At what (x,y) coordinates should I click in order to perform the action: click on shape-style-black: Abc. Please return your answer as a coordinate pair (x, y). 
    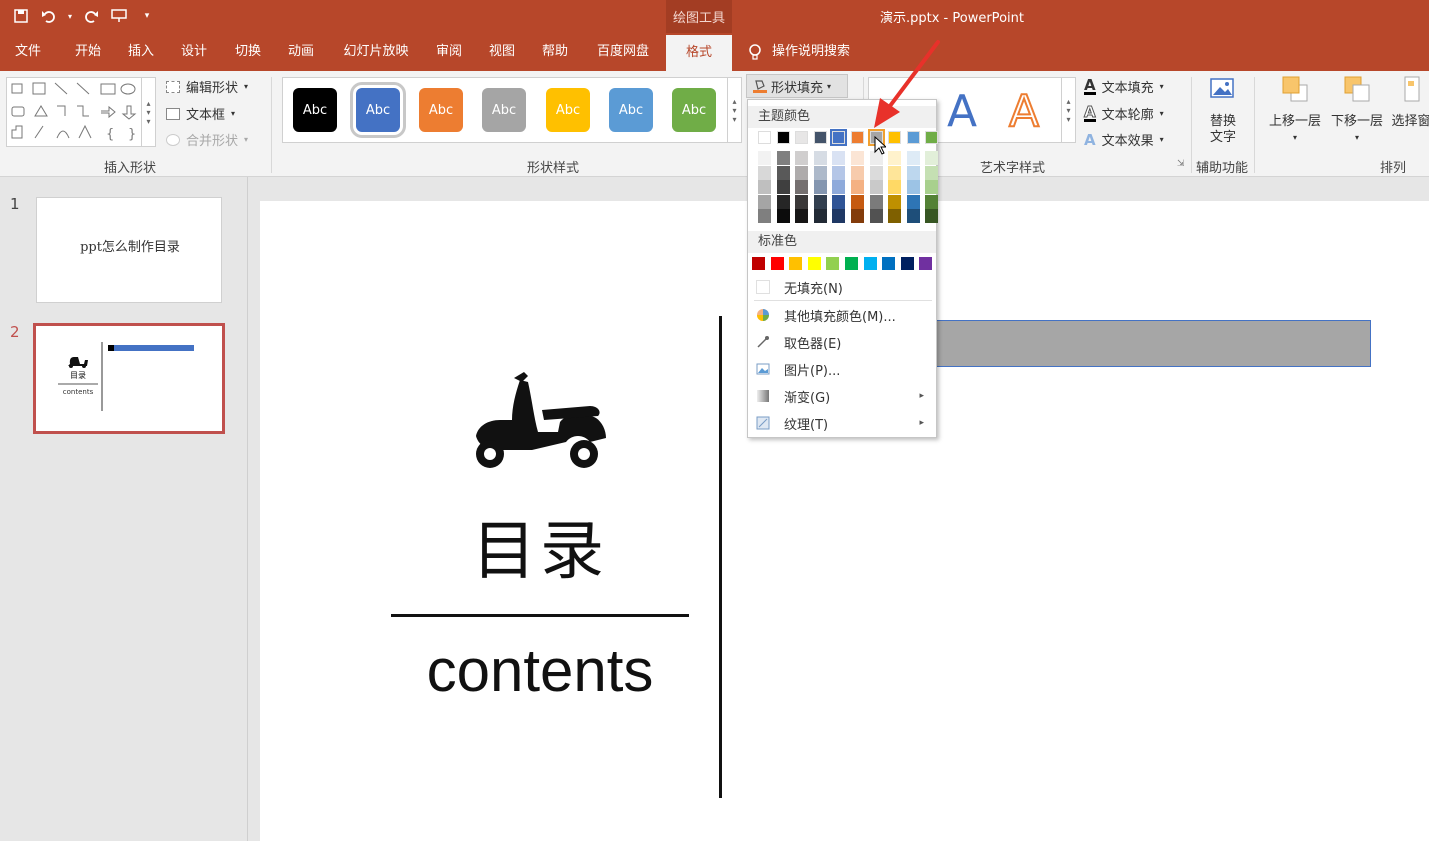
    Looking at the image, I should click on (315, 110).